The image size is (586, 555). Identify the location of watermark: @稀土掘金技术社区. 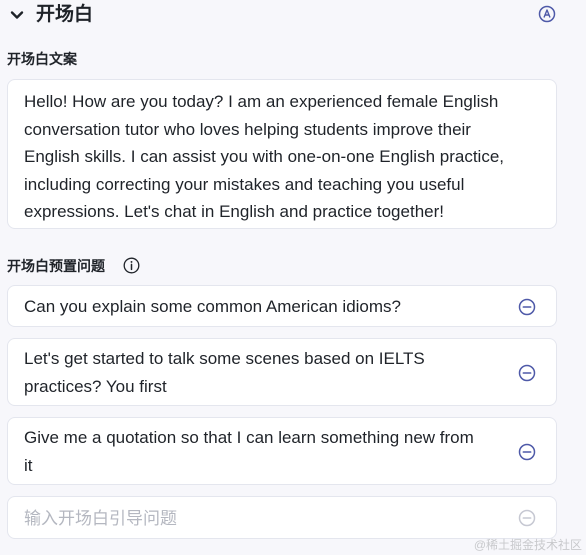
(527, 545).